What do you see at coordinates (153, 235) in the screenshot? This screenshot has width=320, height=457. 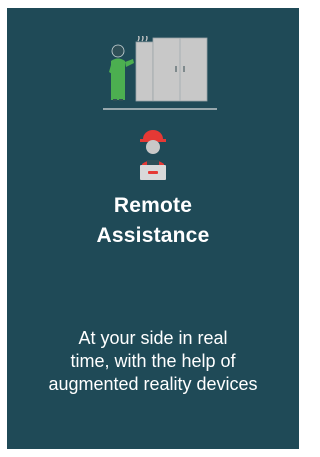 I see `card-title-line-2: Assistance` at bounding box center [153, 235].